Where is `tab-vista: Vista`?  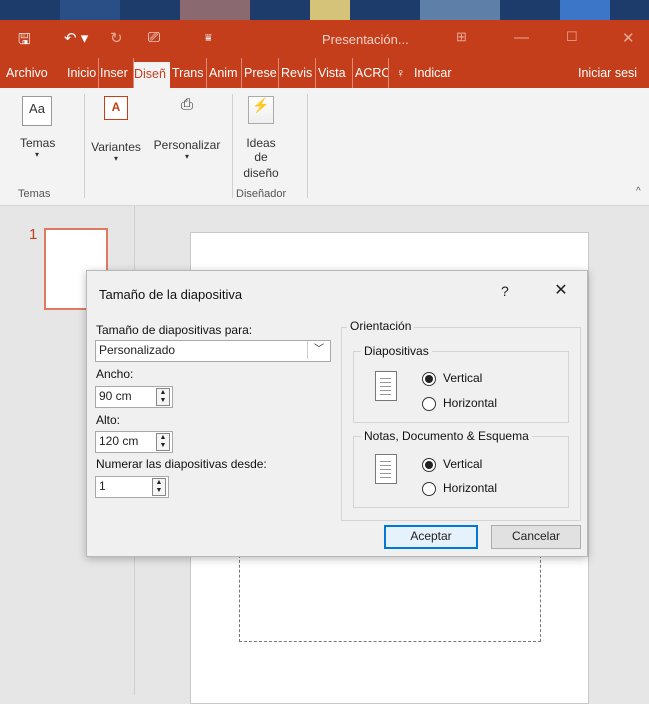 tab-vista: Vista is located at coordinates (335, 73).